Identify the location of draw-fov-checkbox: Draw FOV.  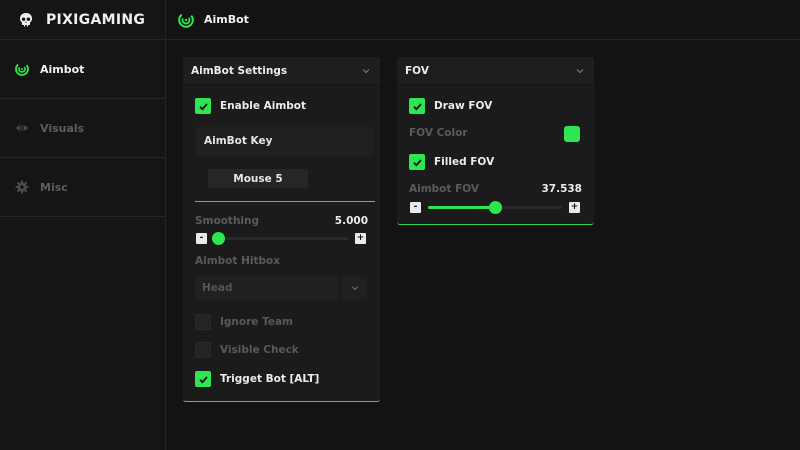
(450, 106).